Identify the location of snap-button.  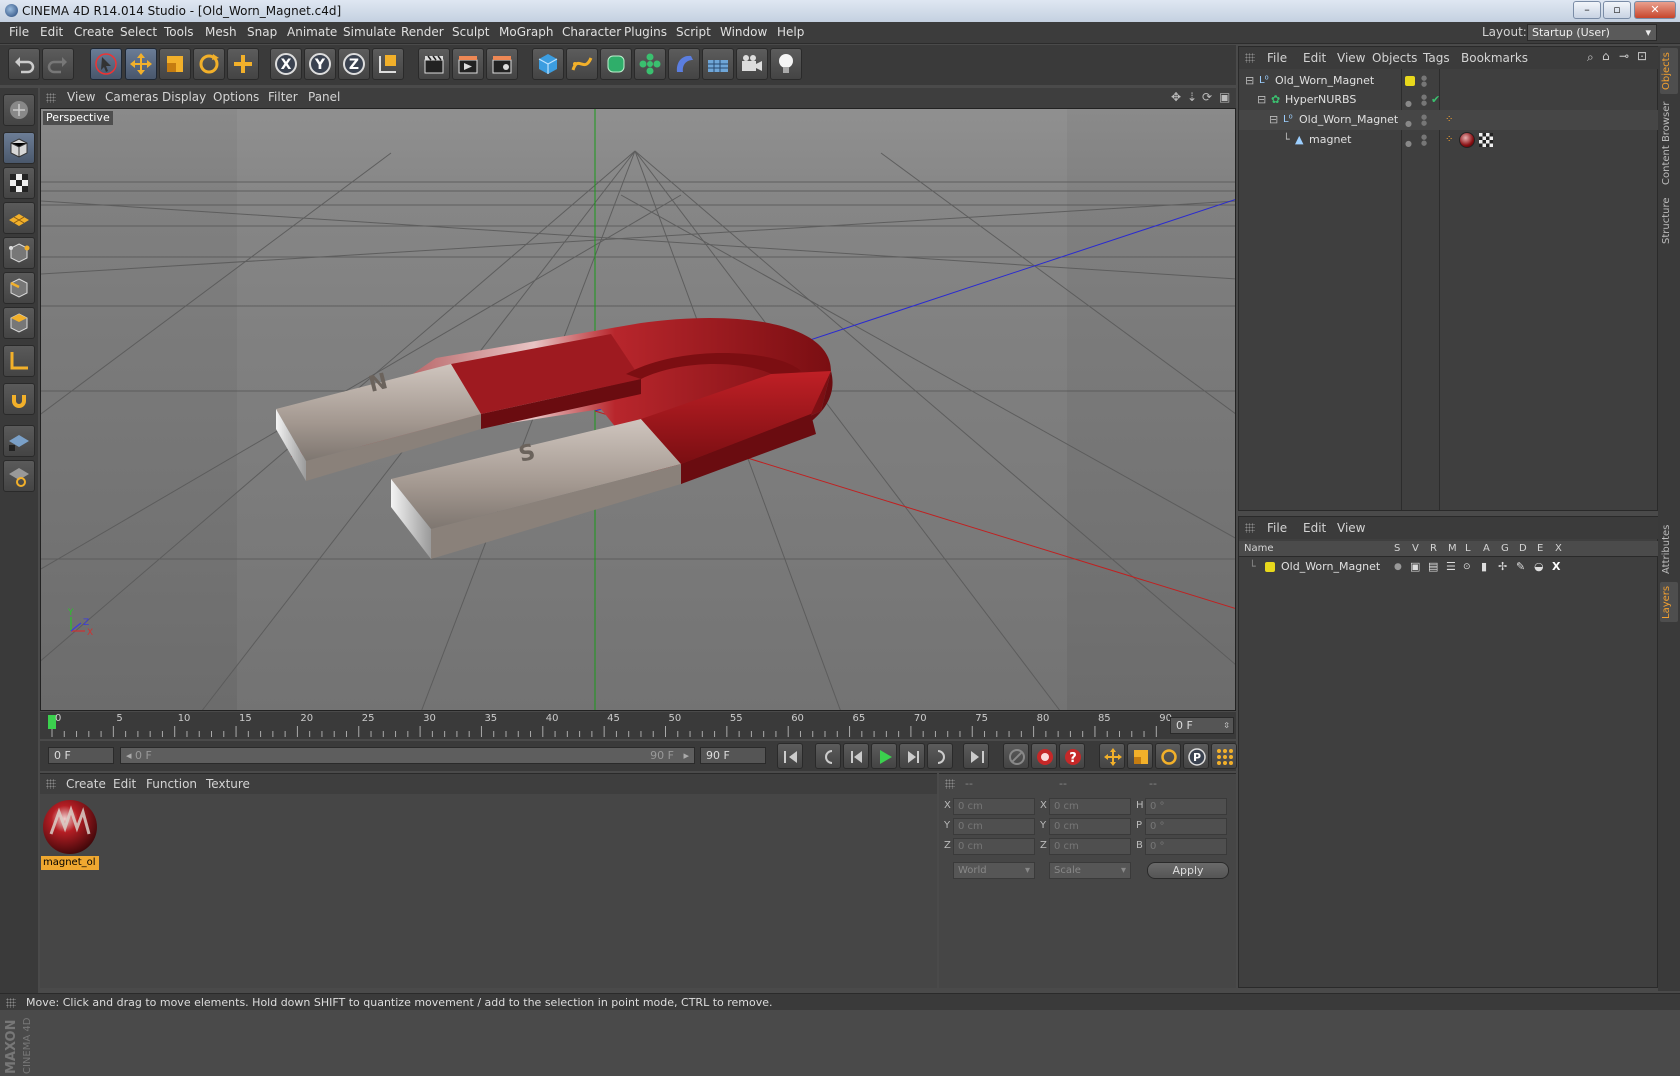
(19, 399).